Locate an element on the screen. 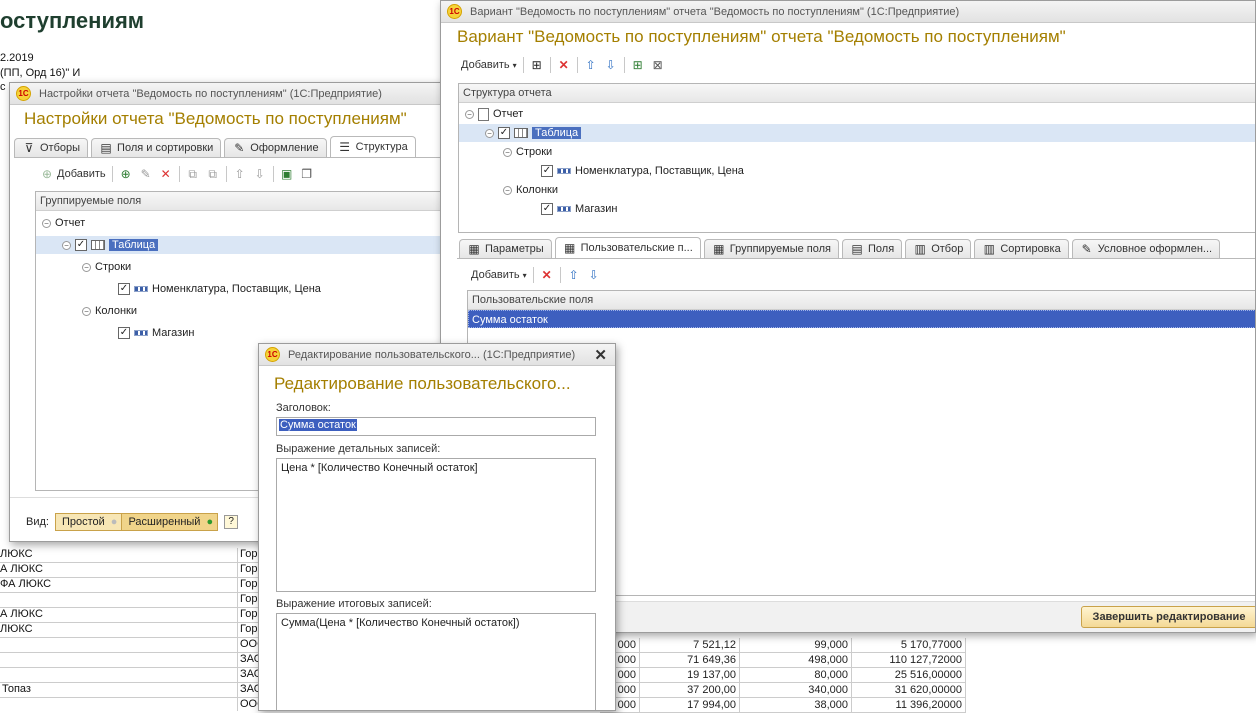 The image size is (1256, 713). user-field-row: Сумма остаток is located at coordinates (861, 319).